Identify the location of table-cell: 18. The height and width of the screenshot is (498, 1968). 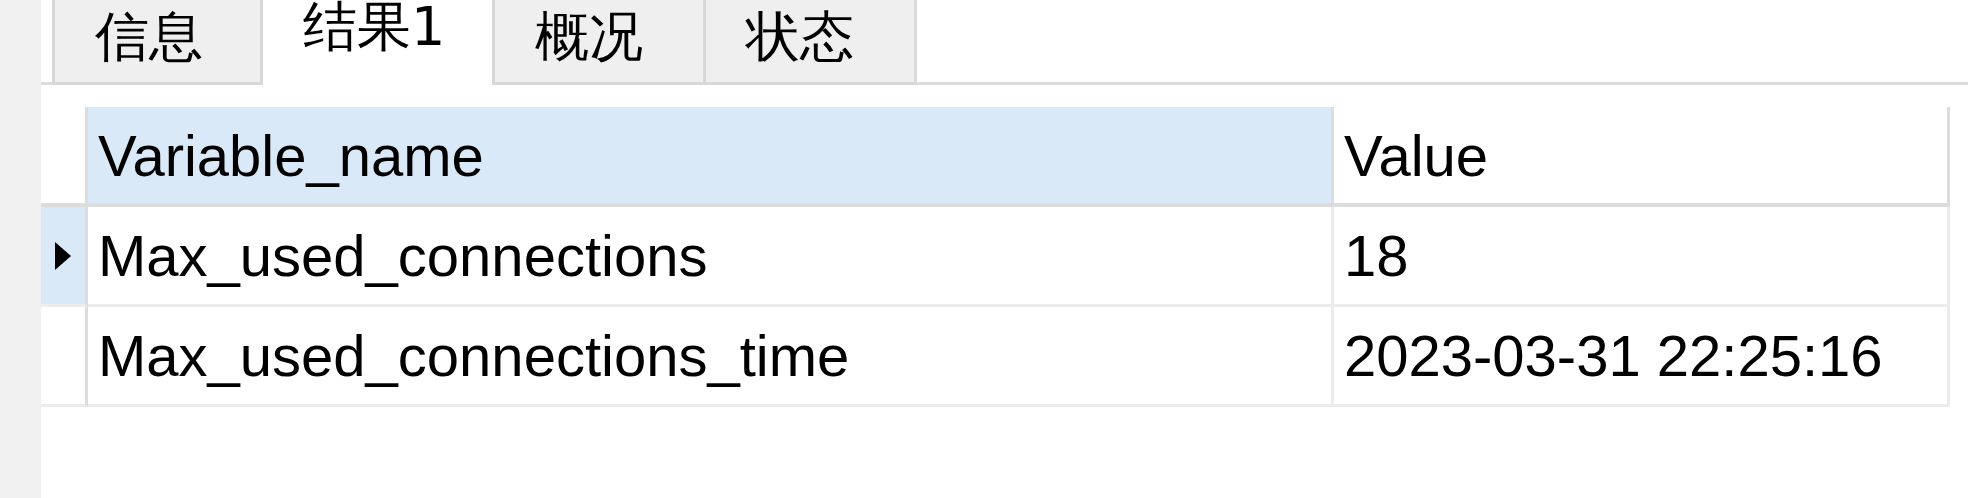
(1642, 257).